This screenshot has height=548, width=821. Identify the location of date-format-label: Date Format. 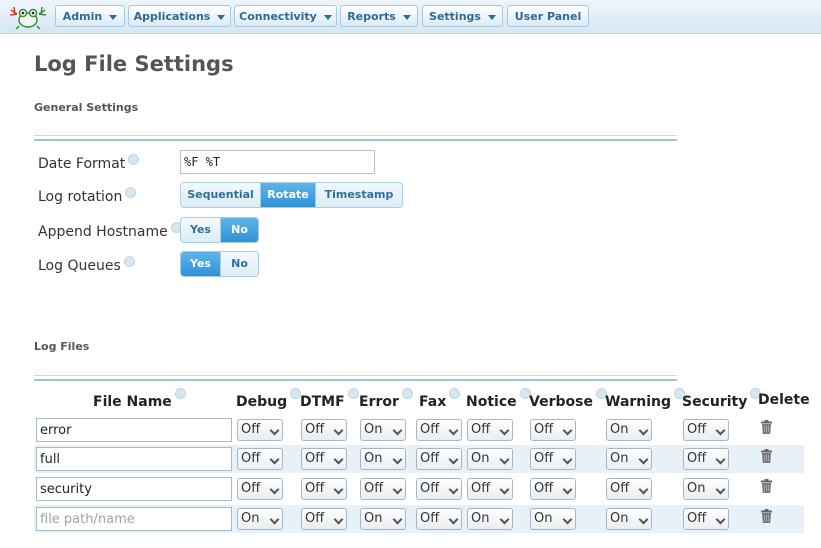
(89, 163).